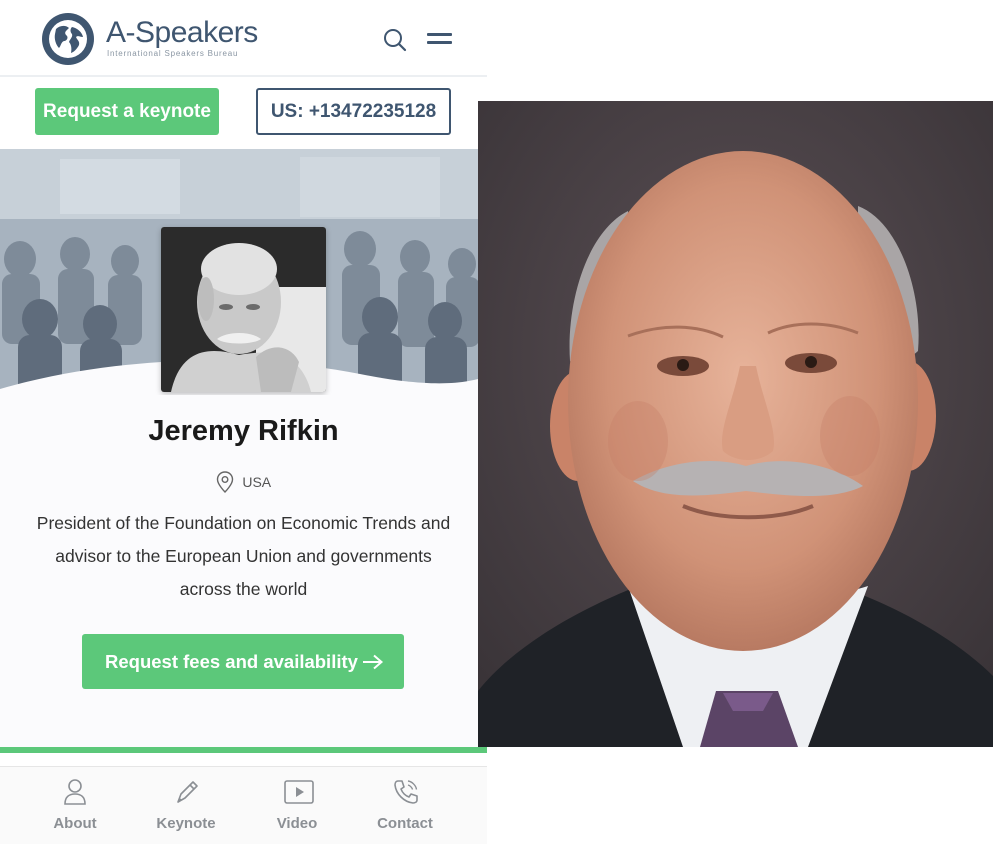 This screenshot has width=1000, height=844. What do you see at coordinates (243, 113) in the screenshot?
I see `header-actions: Request a keynote US: +13472235128` at bounding box center [243, 113].